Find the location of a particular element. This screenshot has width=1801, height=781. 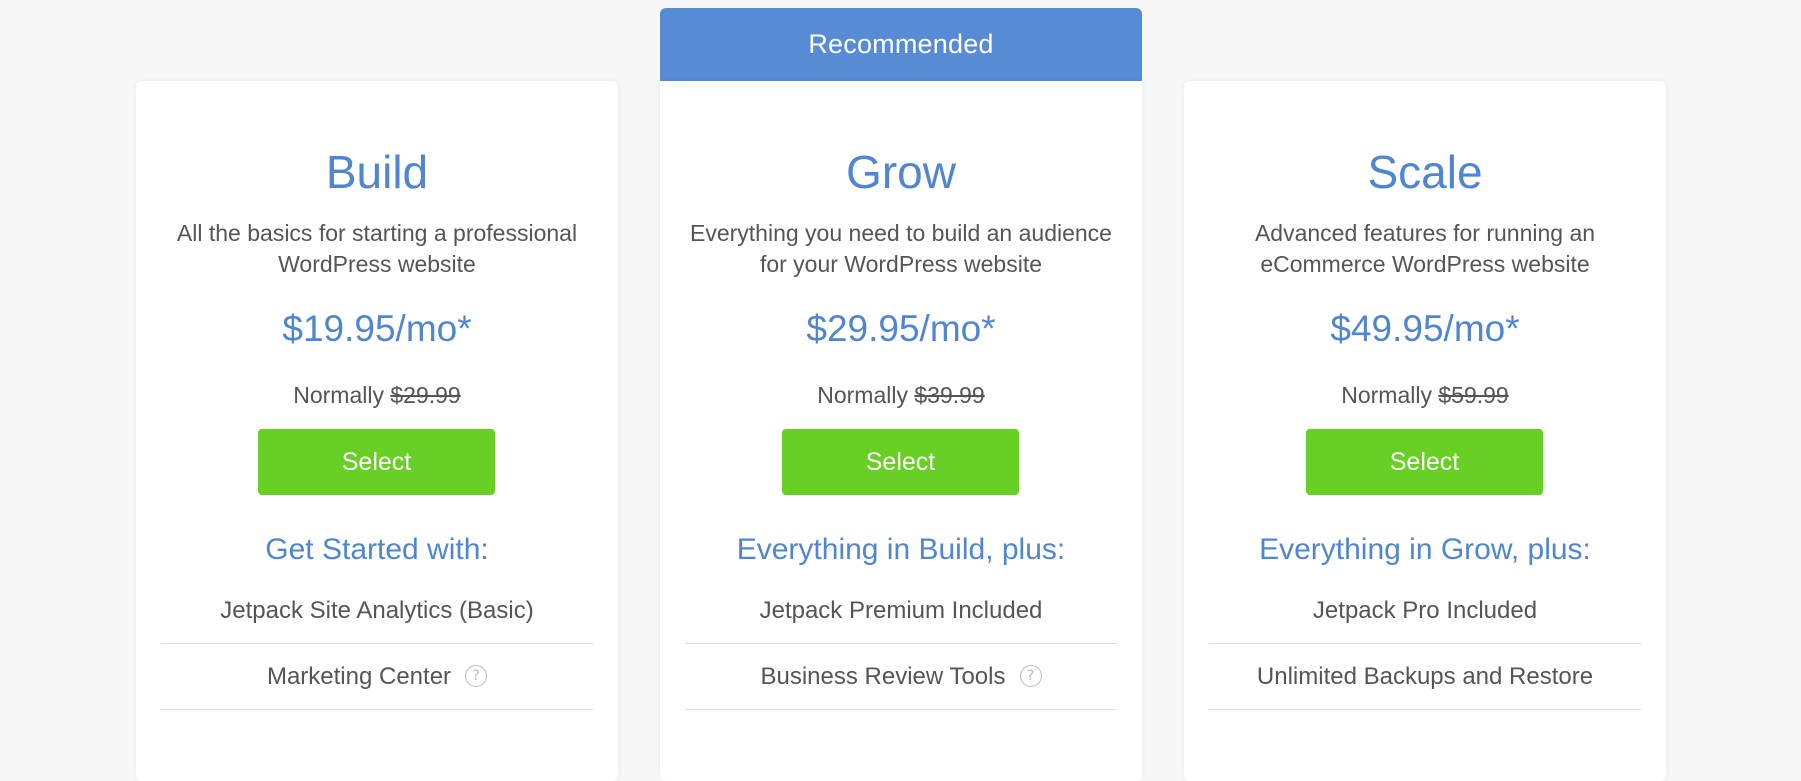

select-grow-button: Select is located at coordinates (900, 462).